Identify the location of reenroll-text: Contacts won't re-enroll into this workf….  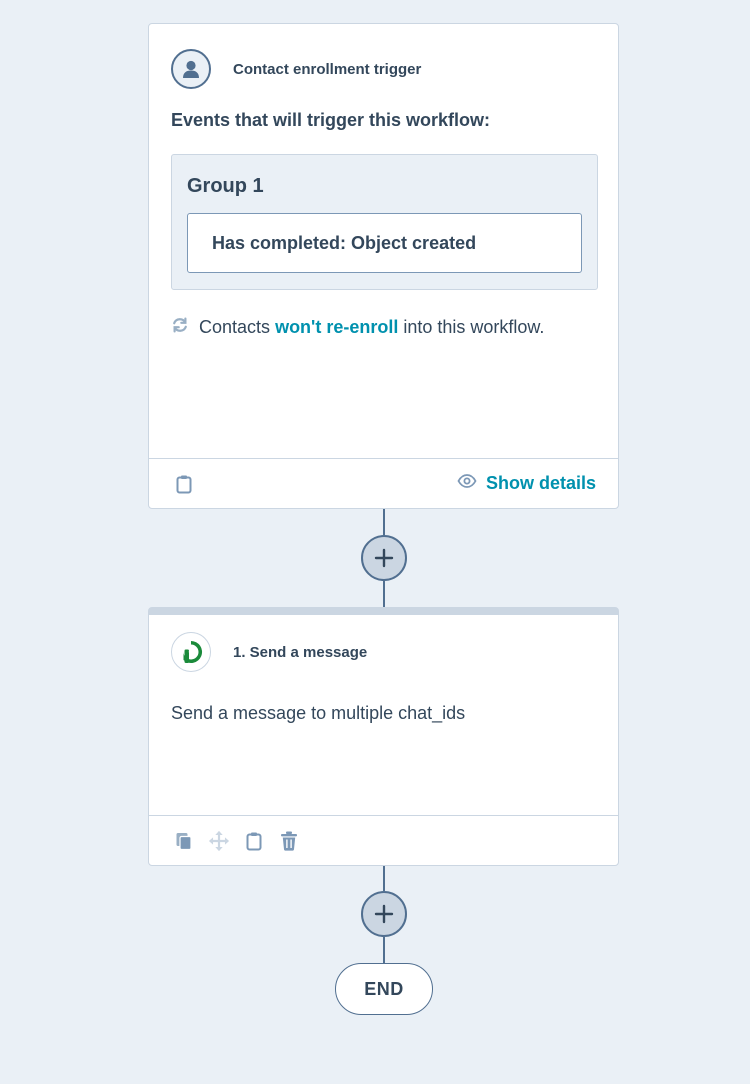
(372, 327).